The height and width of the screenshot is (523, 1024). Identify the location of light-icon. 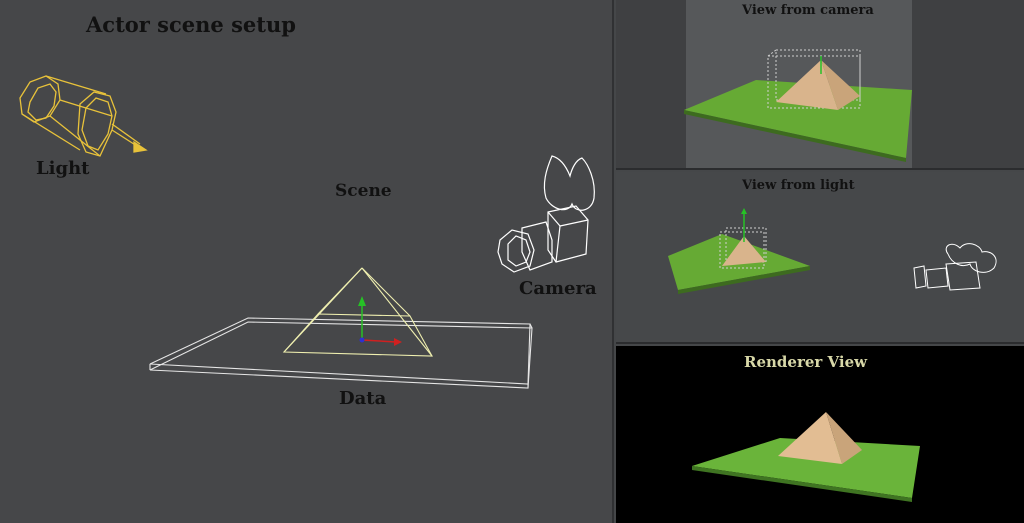
(83, 116).